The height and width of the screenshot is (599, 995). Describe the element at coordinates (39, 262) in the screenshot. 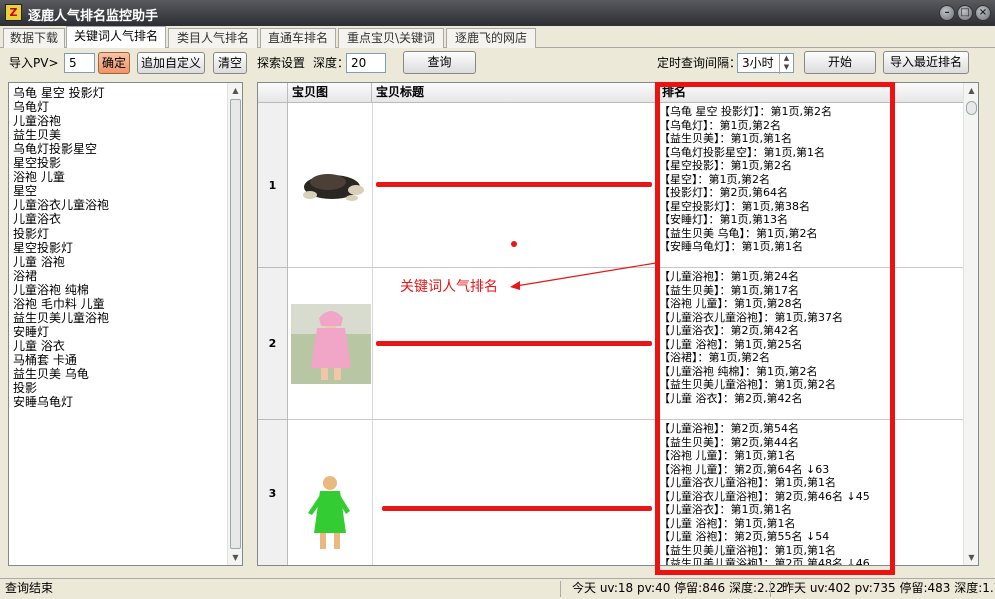

I see `keyword-list-item: 儿童 浴袍` at that location.